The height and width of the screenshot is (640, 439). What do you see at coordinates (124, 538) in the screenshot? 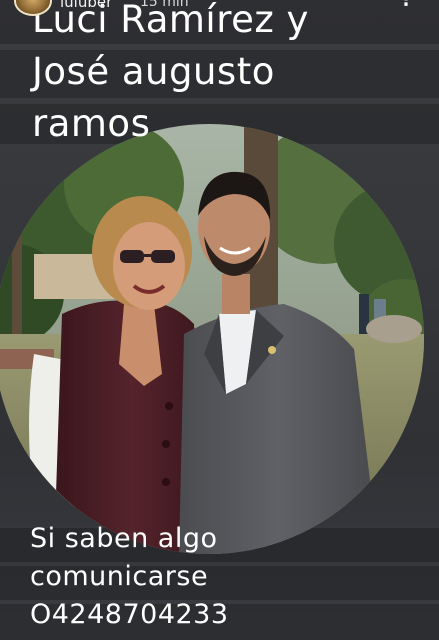
I see `message-line: Si saben algo` at bounding box center [124, 538].